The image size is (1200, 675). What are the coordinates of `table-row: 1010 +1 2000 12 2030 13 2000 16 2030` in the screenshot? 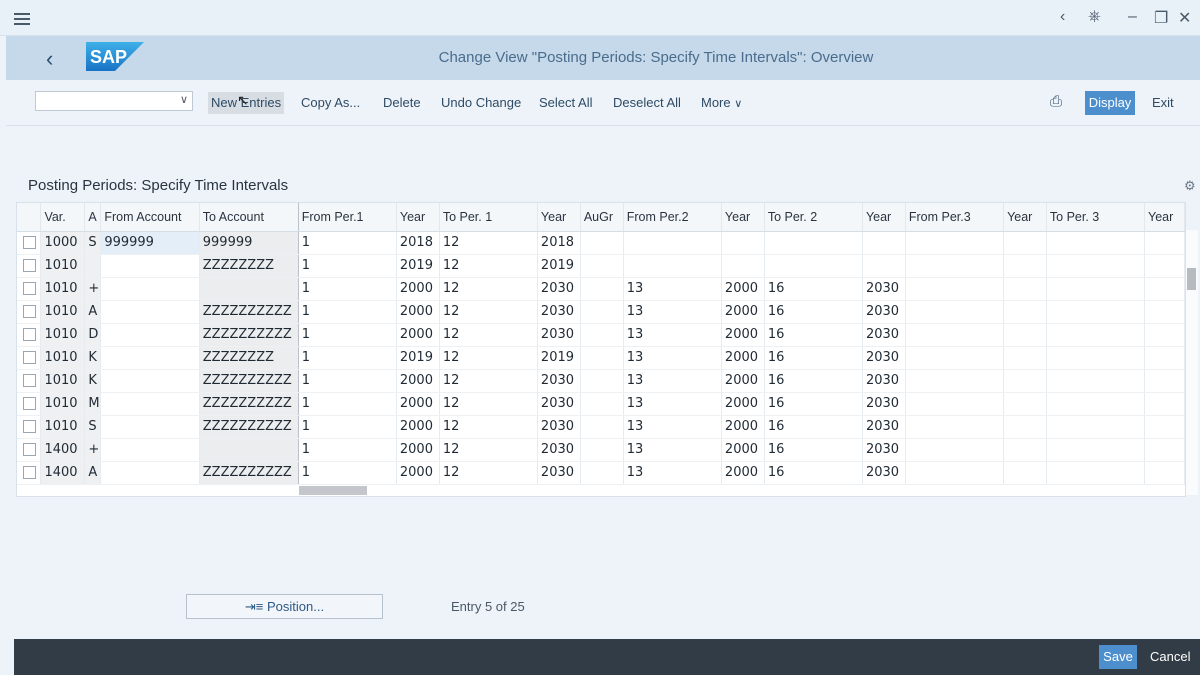 It's located at (601, 289).